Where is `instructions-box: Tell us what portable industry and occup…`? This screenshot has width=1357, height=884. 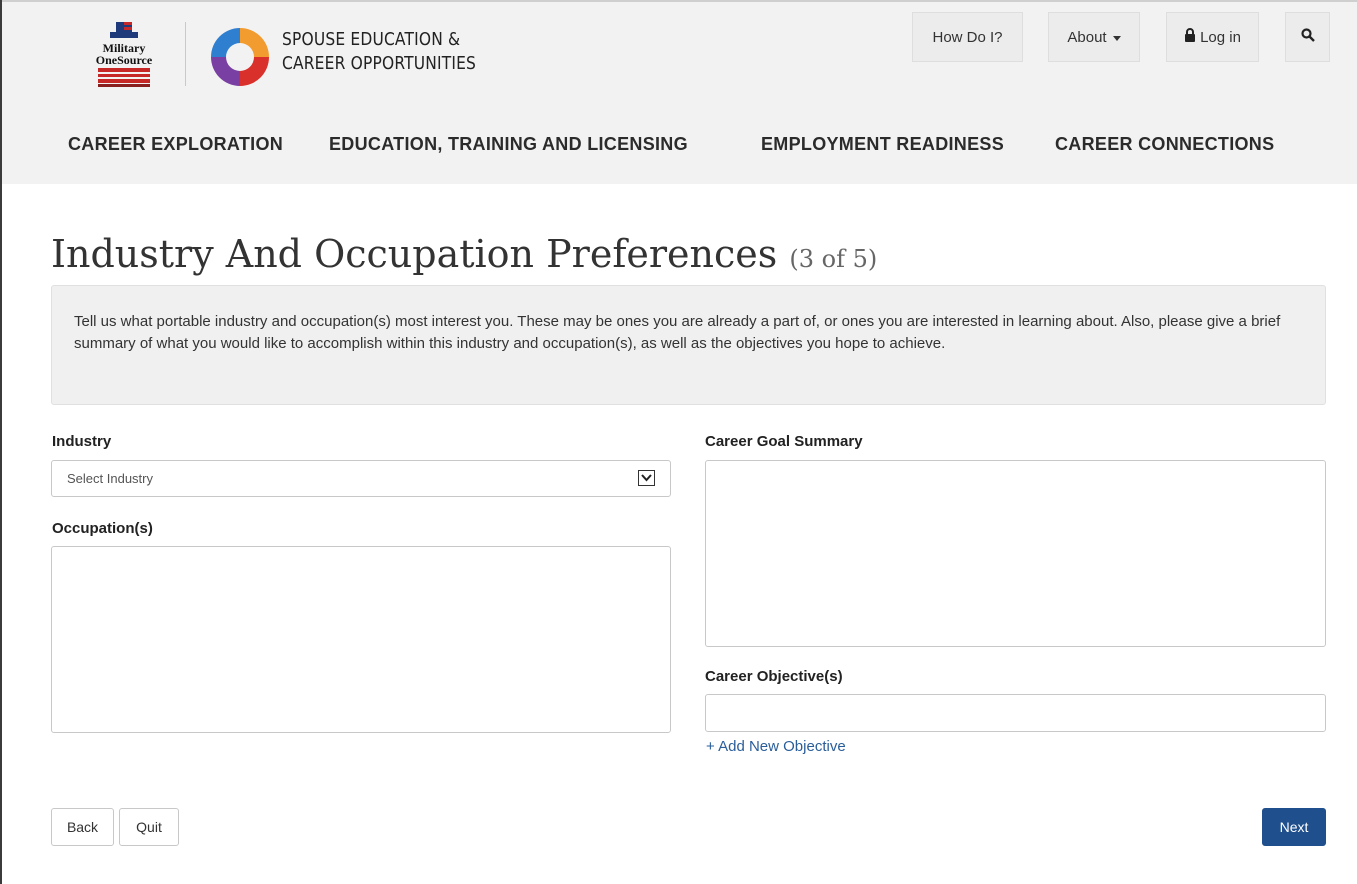
instructions-box: Tell us what portable industry and occup… is located at coordinates (688, 345).